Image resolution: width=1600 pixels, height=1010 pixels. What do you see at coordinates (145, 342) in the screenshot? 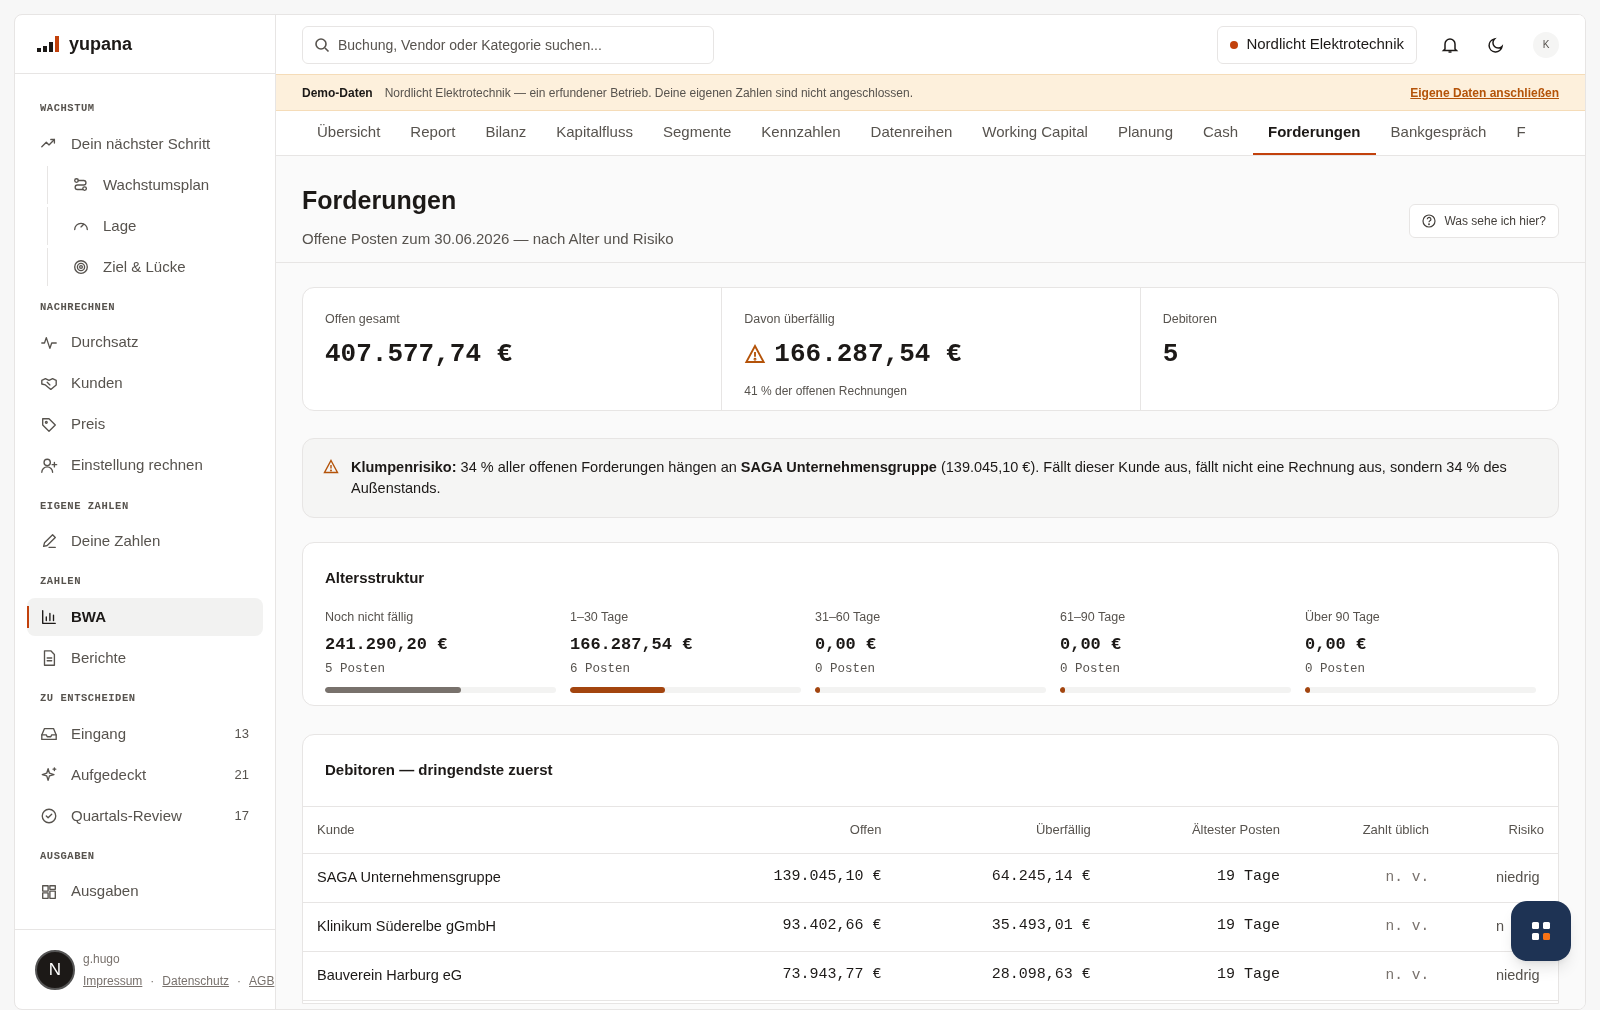
I see `nav-item: Durchsatz` at bounding box center [145, 342].